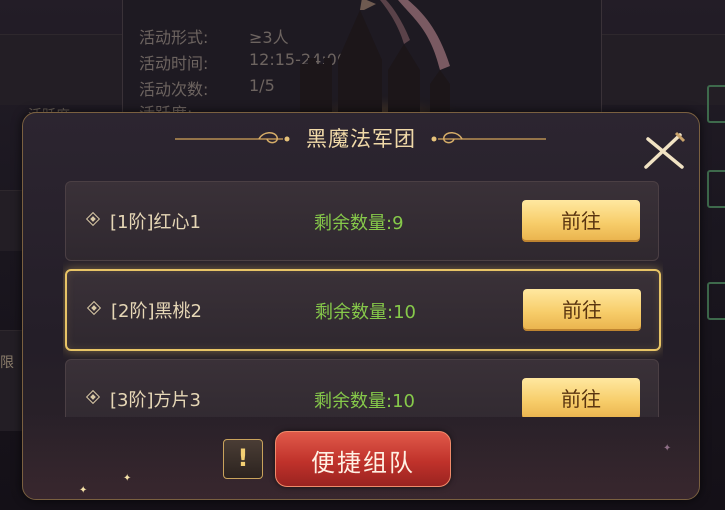  I want to click on exclamation-info-button: !, so click(243, 459).